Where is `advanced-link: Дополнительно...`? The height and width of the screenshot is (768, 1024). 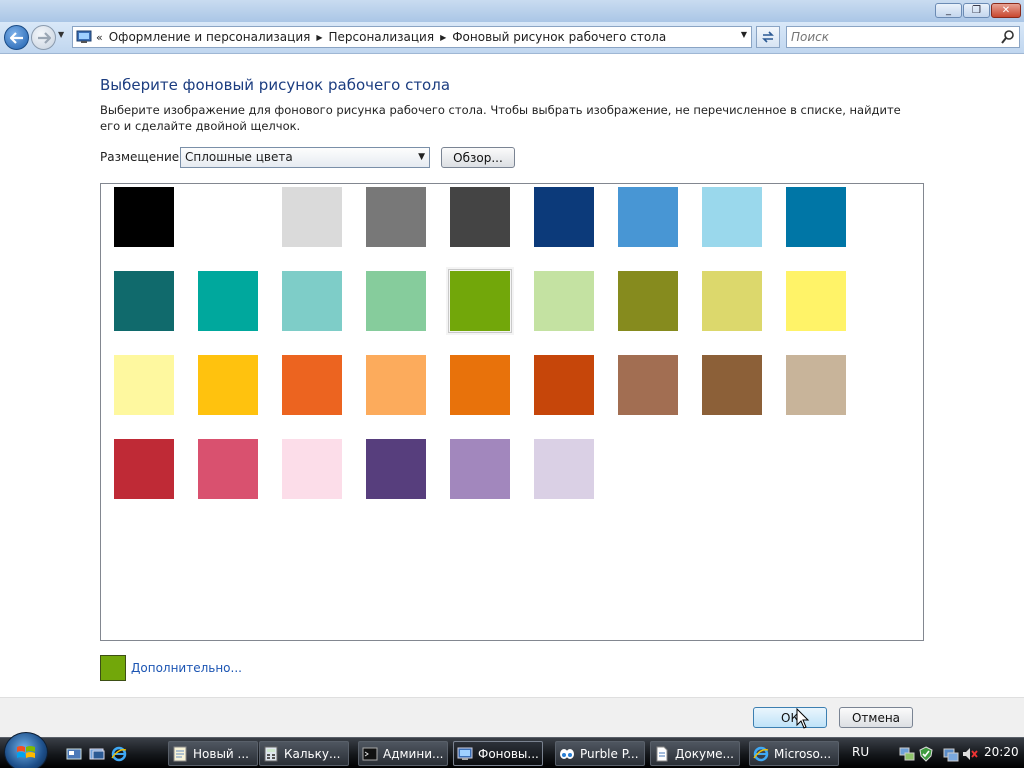
advanced-link: Дополнительно... is located at coordinates (186, 668).